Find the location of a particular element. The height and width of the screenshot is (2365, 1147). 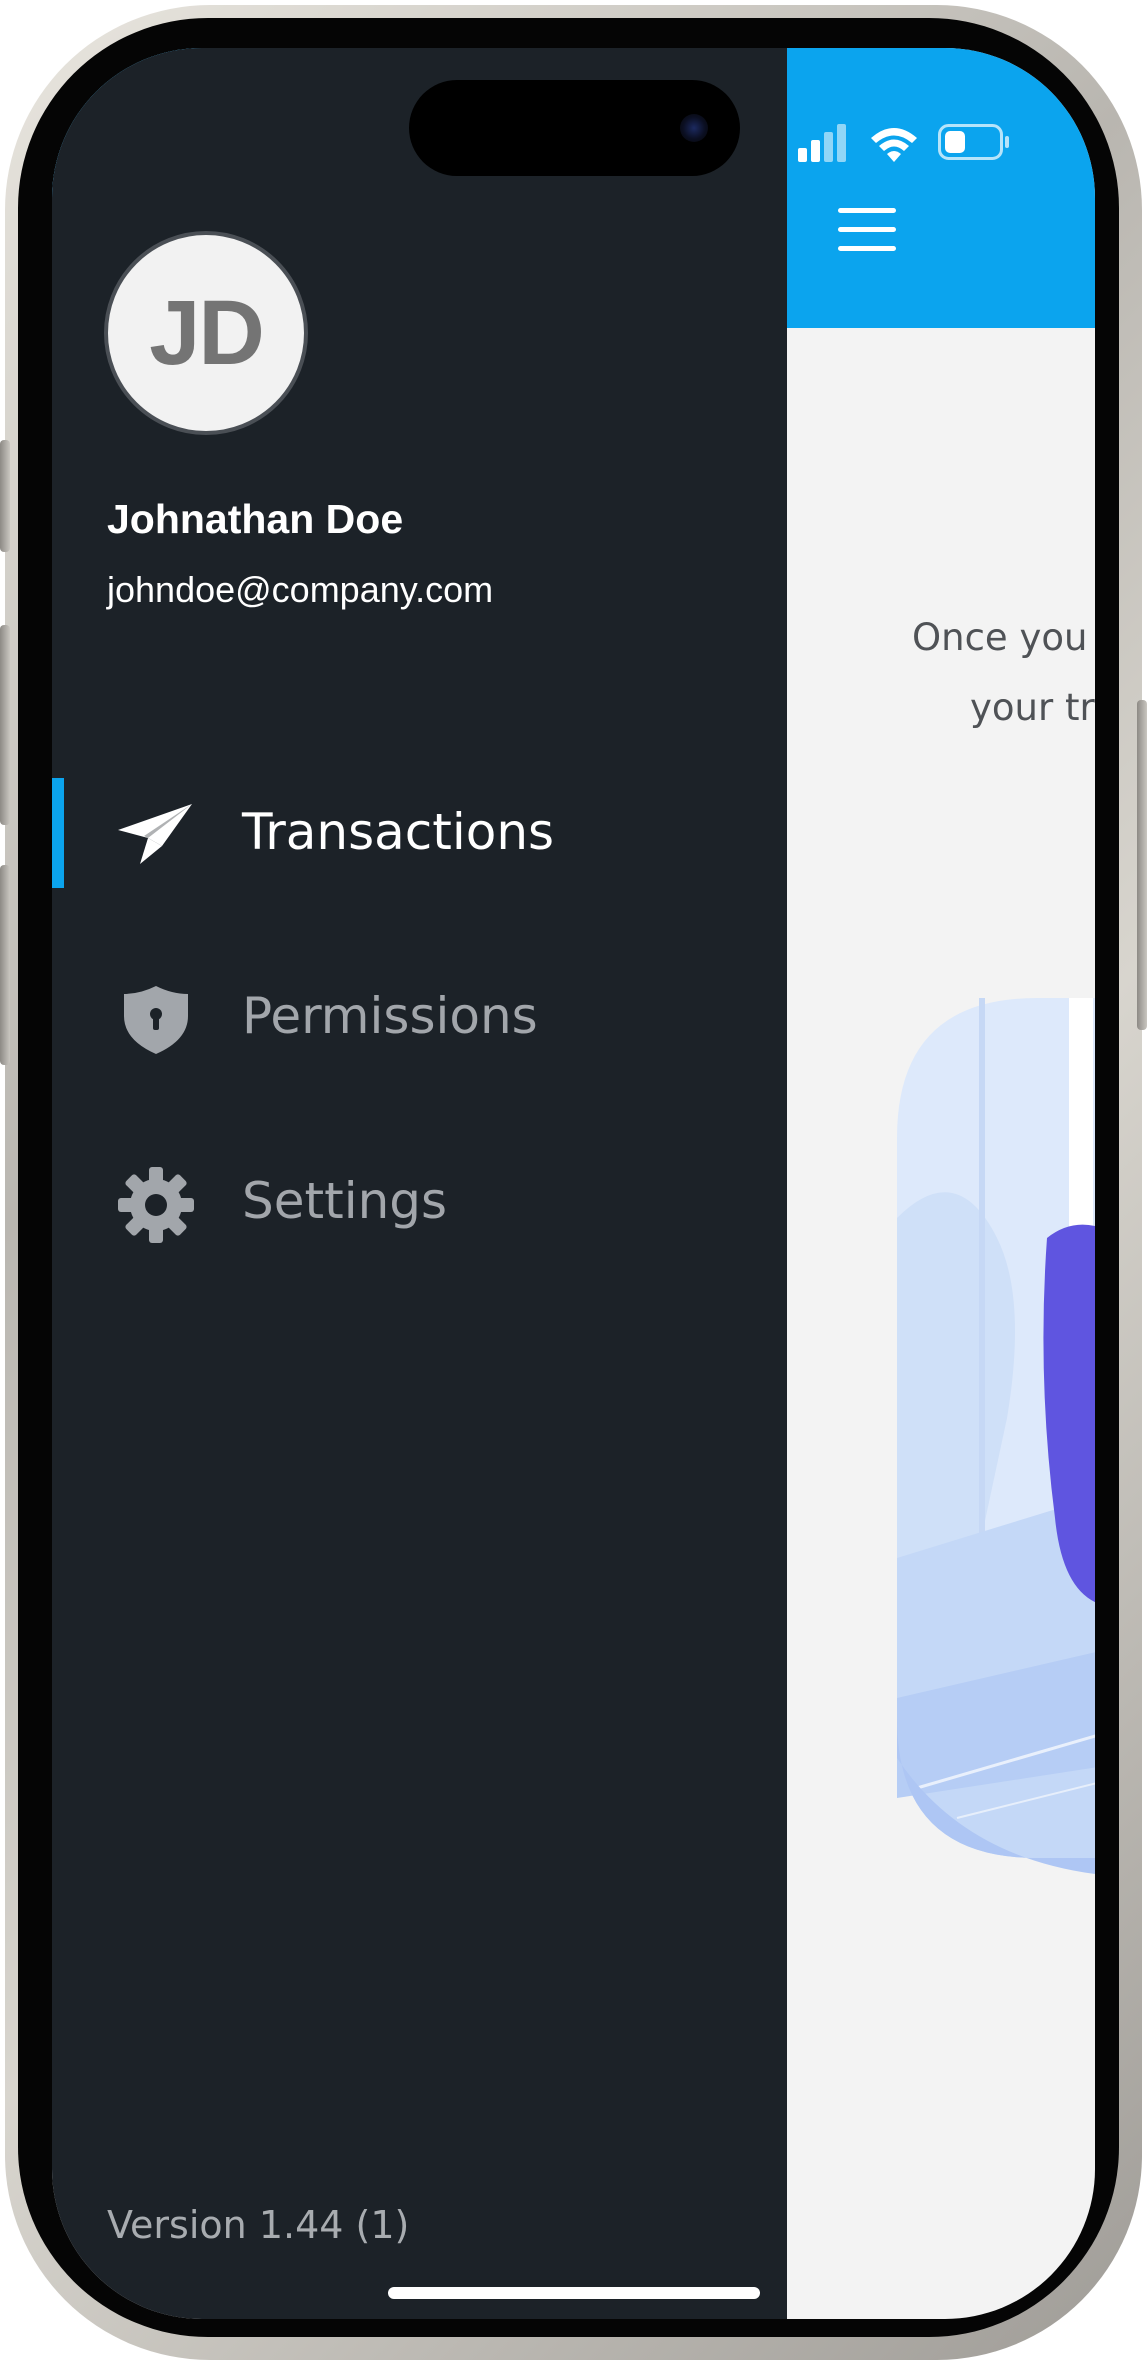

drawer-item-label: Transactions is located at coordinates (398, 832).